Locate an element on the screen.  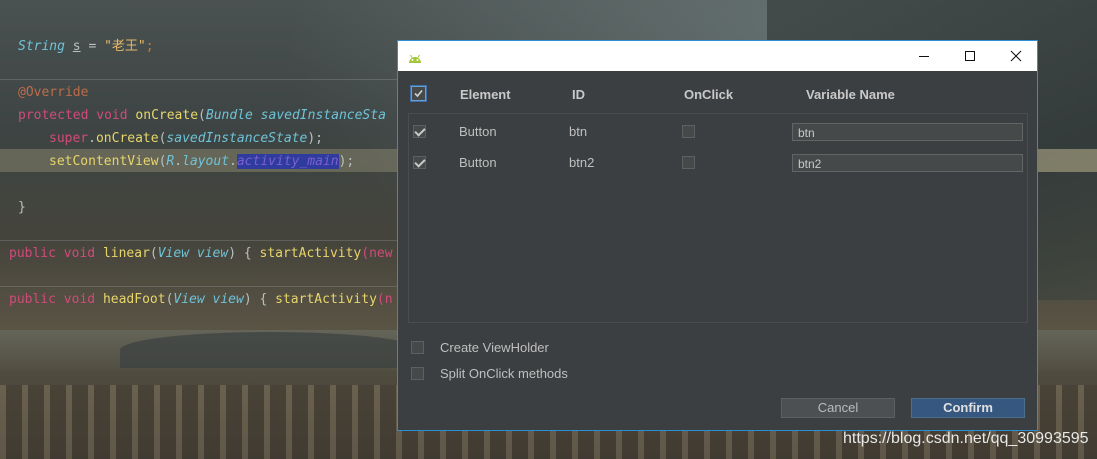
cancel-button: Cancel is located at coordinates (838, 408).